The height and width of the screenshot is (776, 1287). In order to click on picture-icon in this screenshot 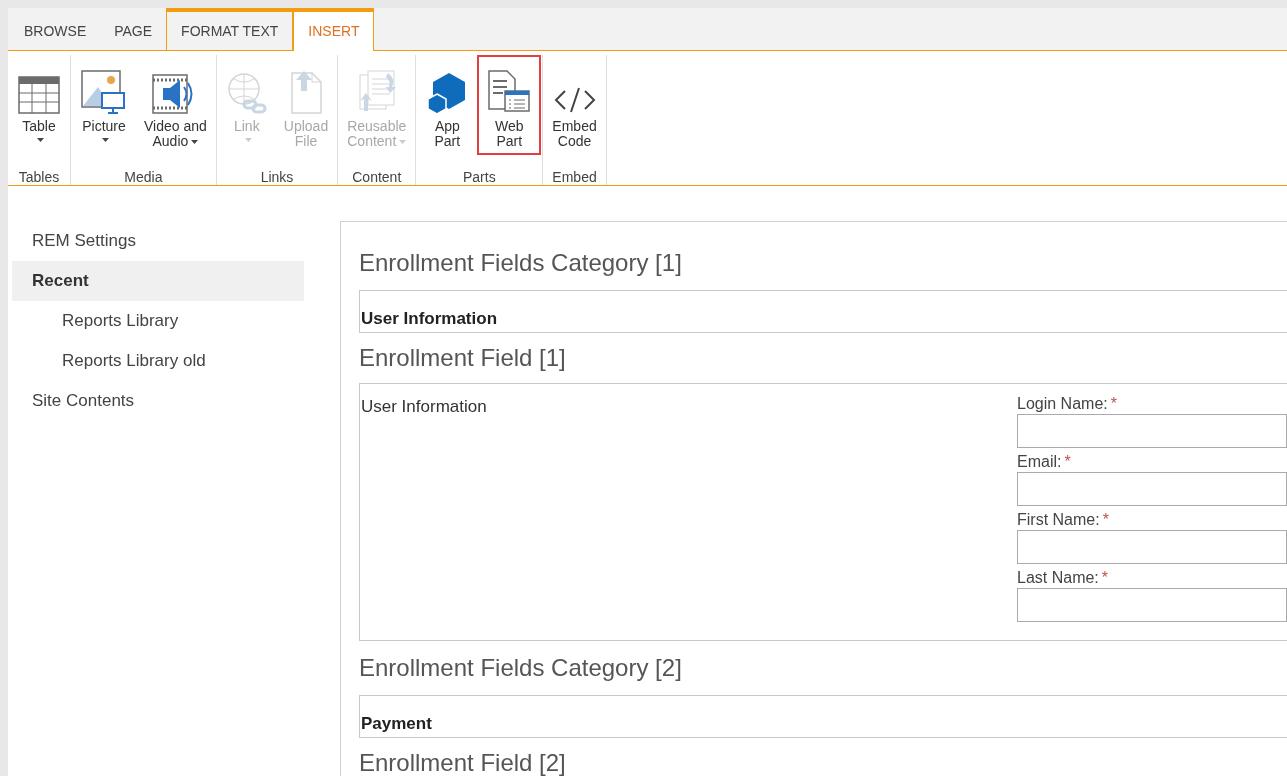, I will do `click(104, 92)`.